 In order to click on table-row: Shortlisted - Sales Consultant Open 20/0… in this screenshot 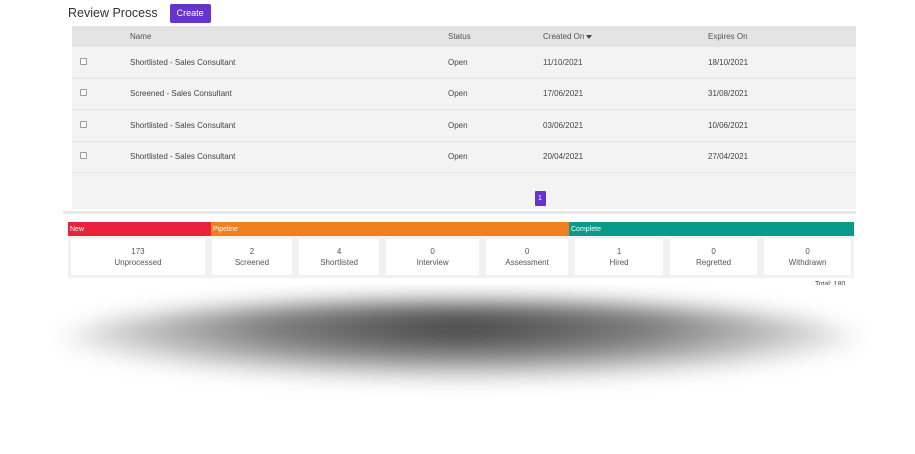, I will do `click(464, 157)`.